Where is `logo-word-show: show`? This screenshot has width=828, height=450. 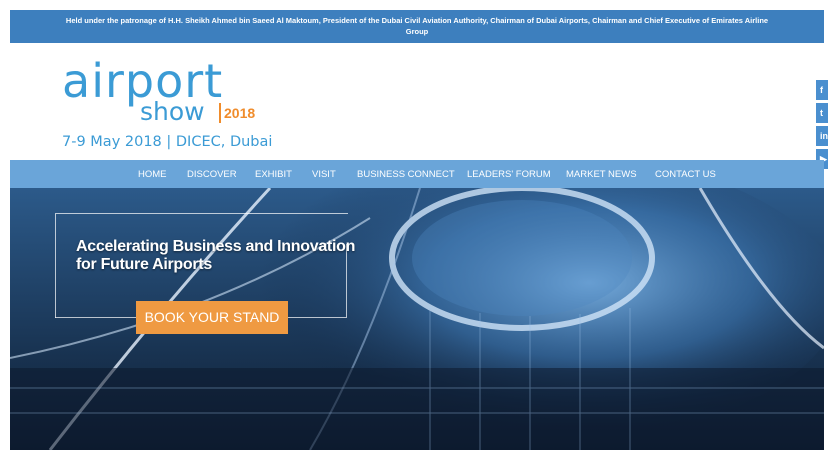
logo-word-show: show is located at coordinates (172, 111).